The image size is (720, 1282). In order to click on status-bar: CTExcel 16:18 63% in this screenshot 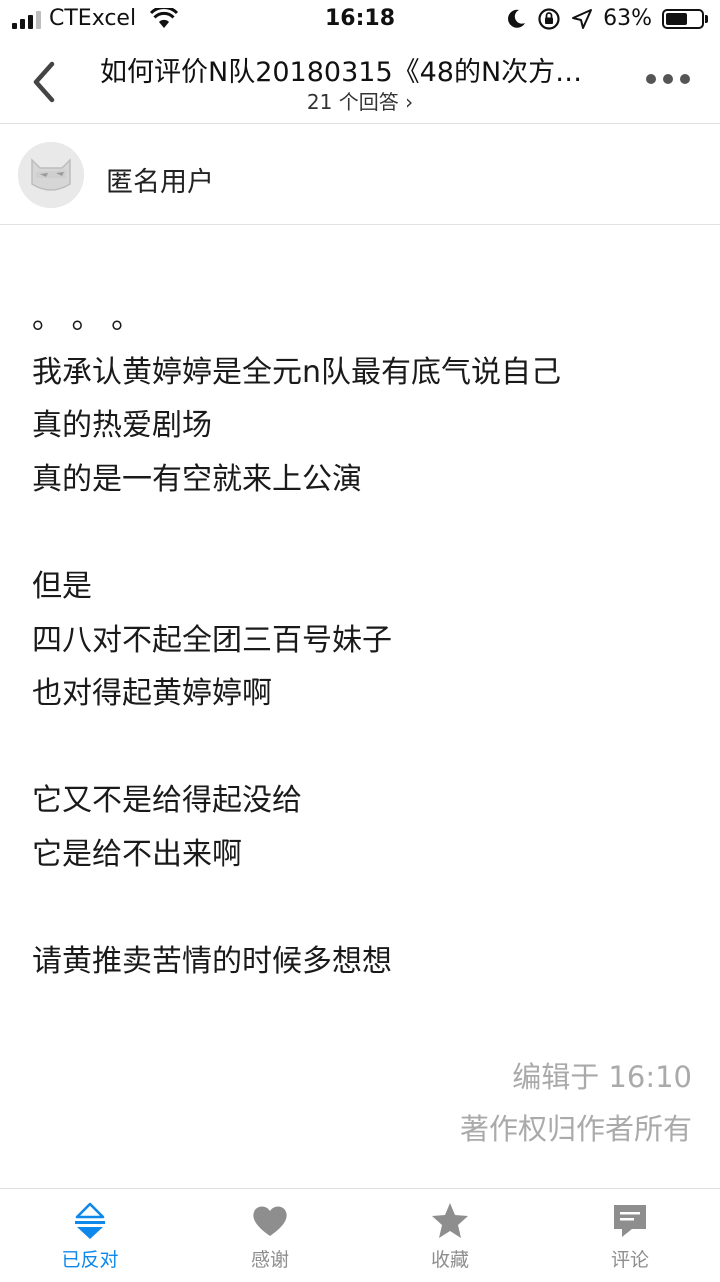, I will do `click(360, 20)`.